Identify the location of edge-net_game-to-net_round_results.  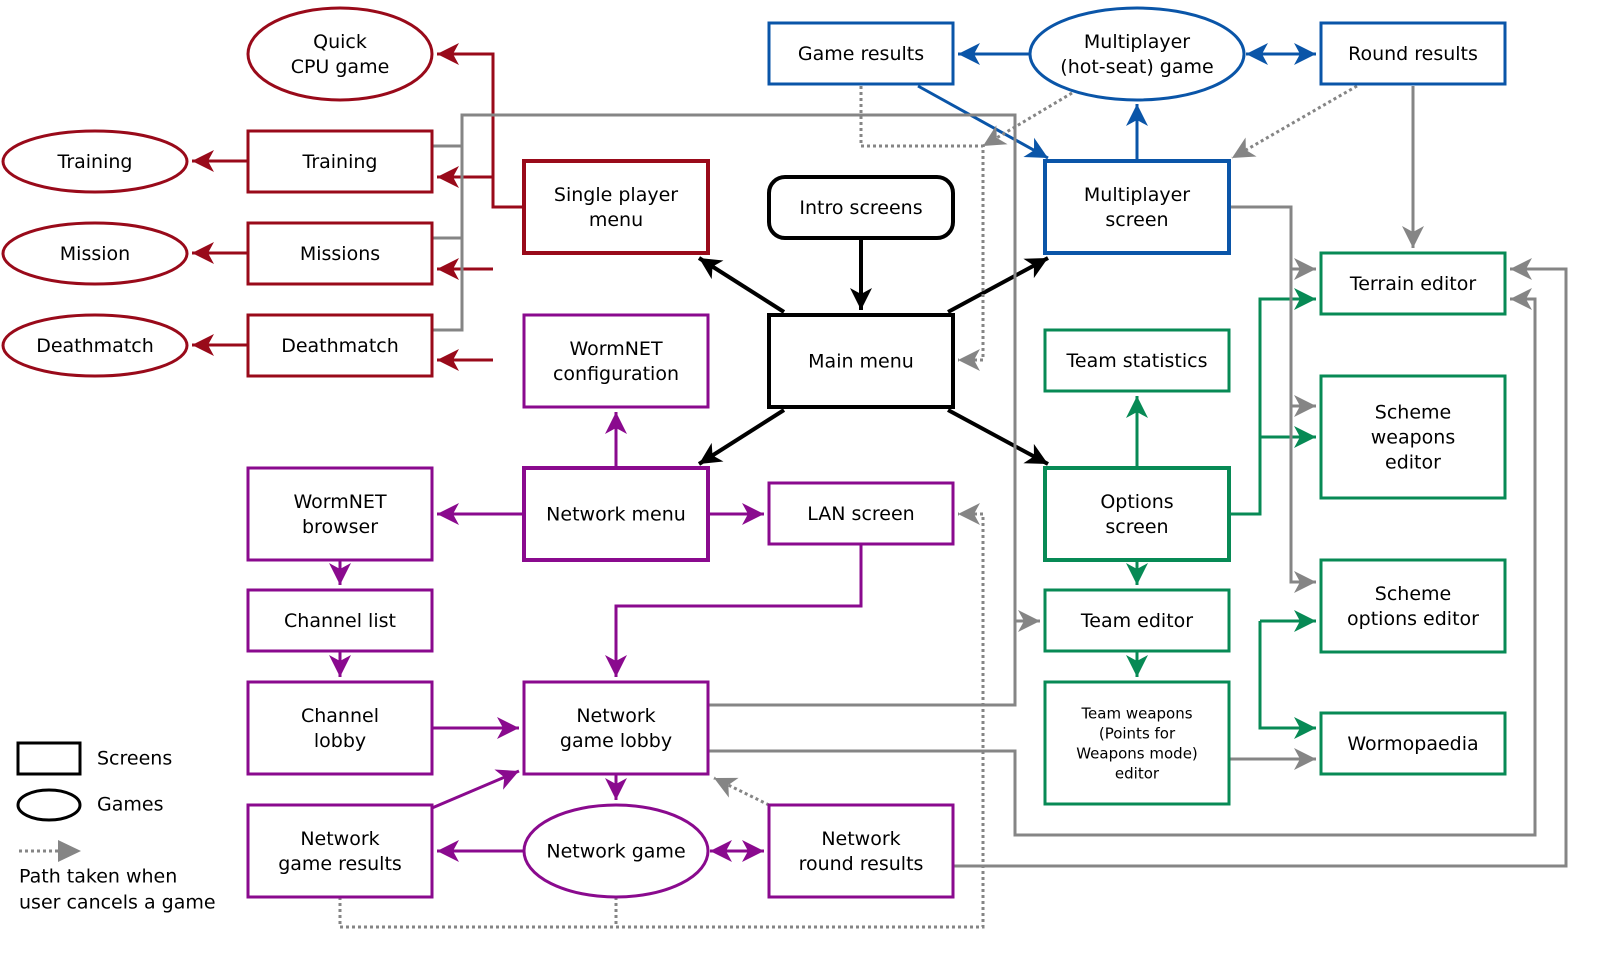
(737, 851).